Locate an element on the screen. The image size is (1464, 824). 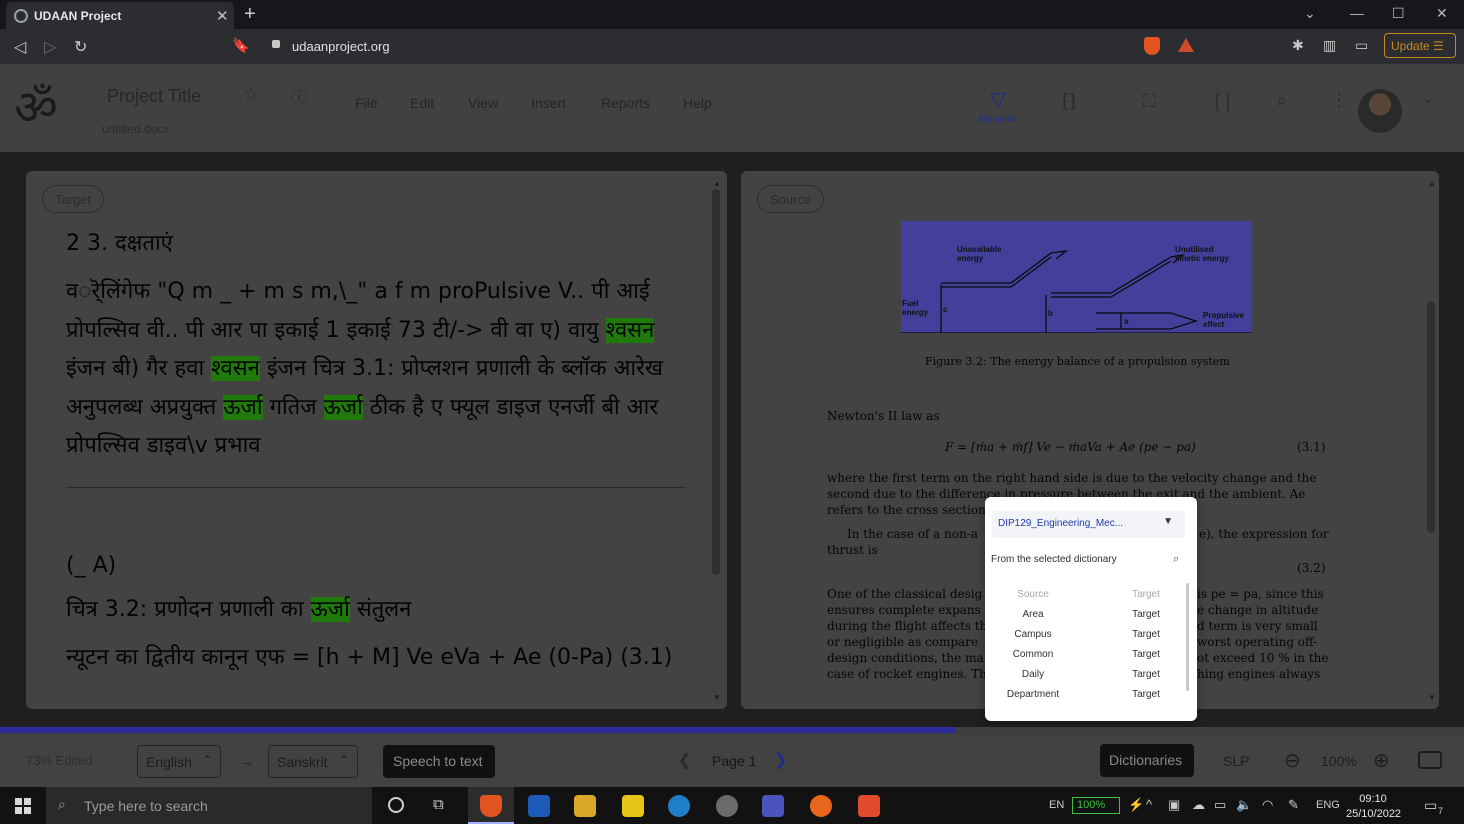
dict-row-source: Common is located at coordinates (1033, 654).